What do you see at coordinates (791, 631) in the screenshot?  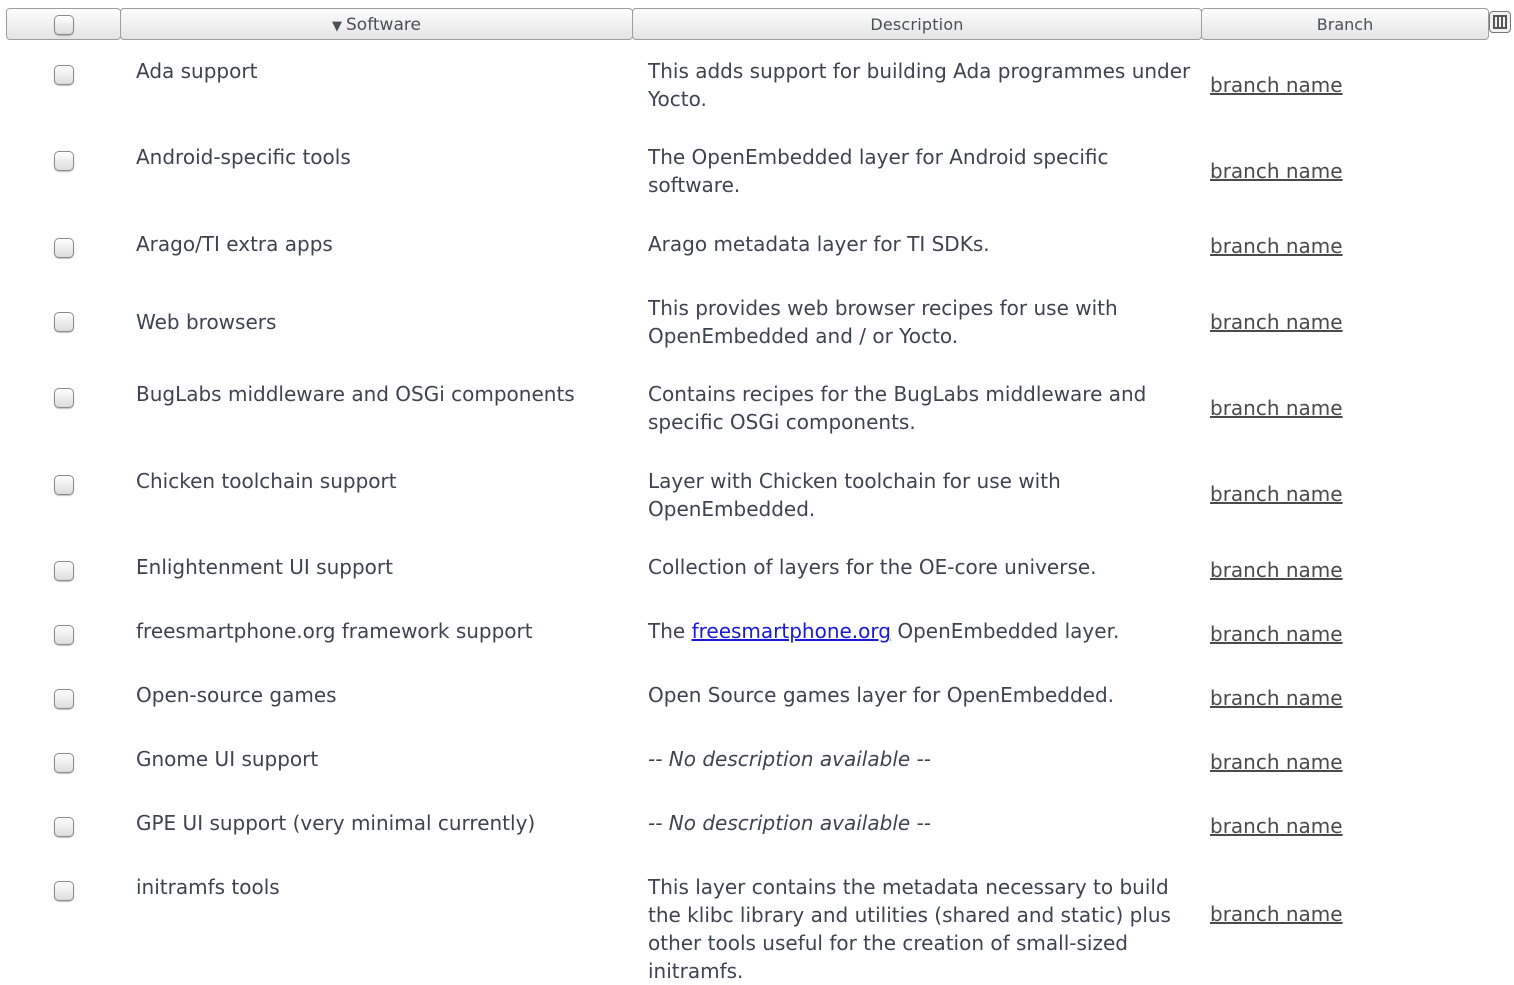 I see `freesmartphone-link: freesmartphone.org` at bounding box center [791, 631].